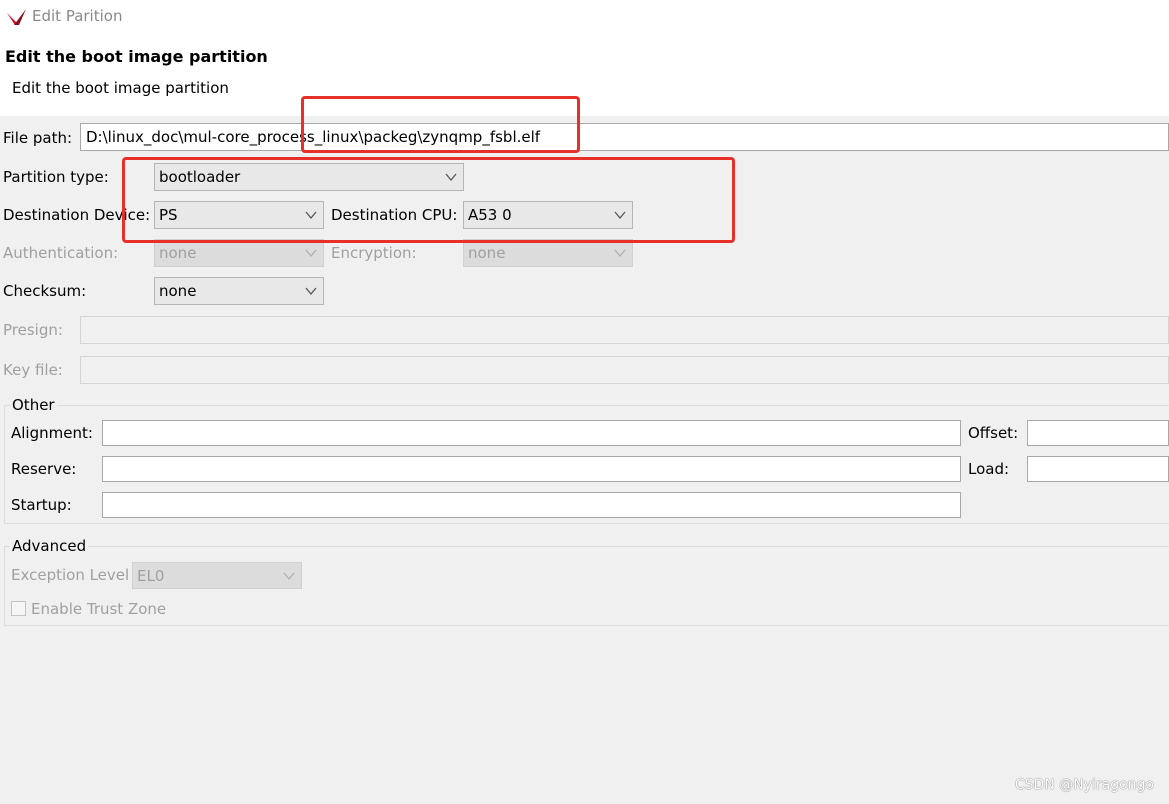 This screenshot has height=804, width=1169. What do you see at coordinates (70, 575) in the screenshot?
I see `exception-level-label: Exception Level` at bounding box center [70, 575].